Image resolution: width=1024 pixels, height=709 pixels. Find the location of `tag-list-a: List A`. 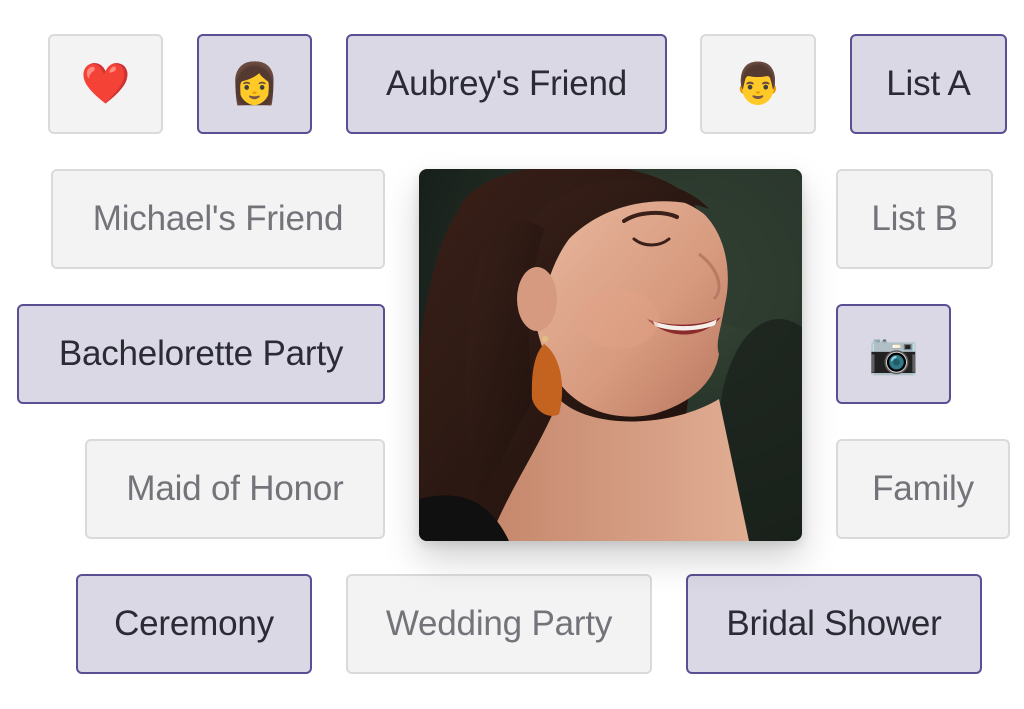

tag-list-a: List A is located at coordinates (928, 84).